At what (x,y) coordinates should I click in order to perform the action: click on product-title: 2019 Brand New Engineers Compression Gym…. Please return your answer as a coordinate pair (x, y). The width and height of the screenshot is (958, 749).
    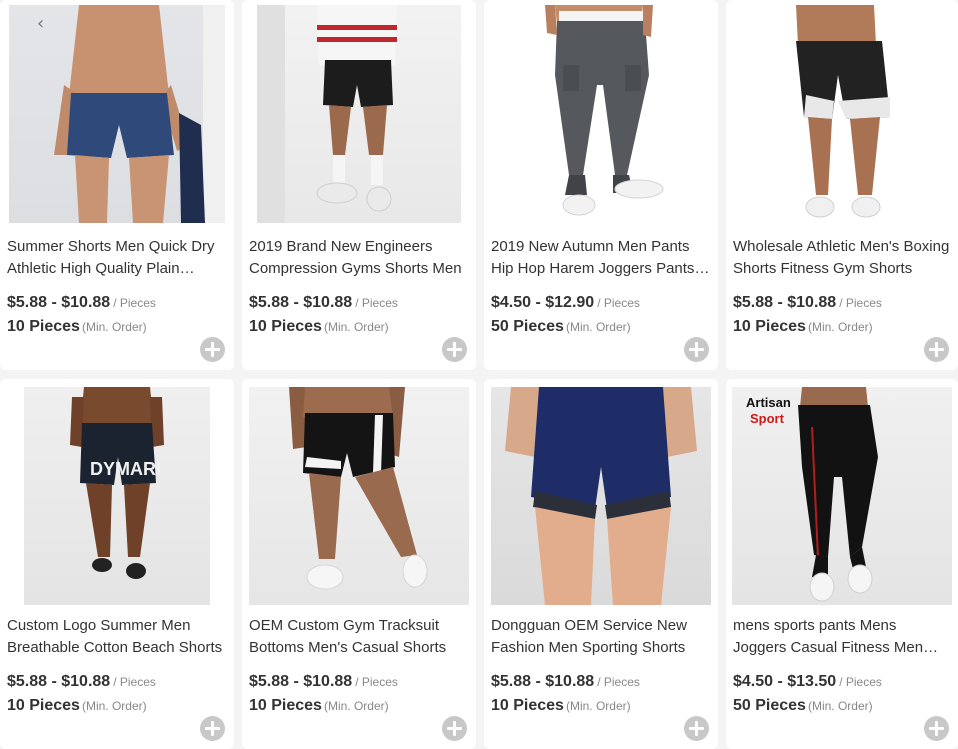
    Looking at the image, I should click on (358, 258).